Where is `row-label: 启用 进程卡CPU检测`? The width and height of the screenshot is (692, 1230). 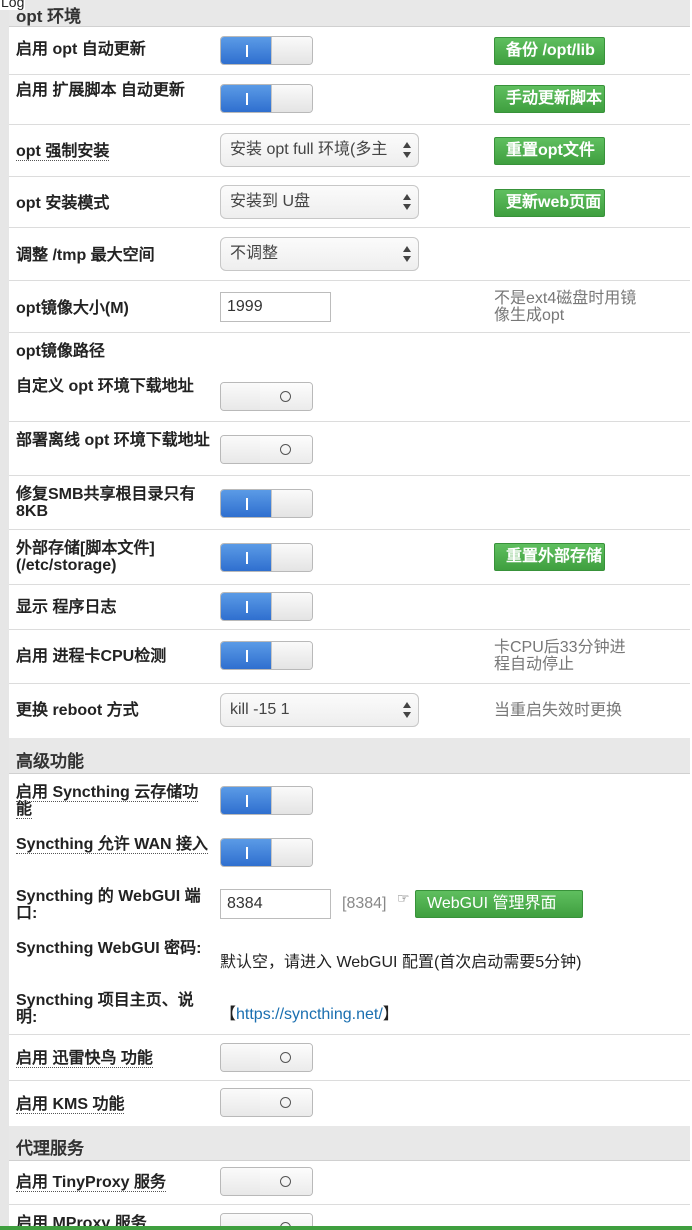 row-label: 启用 进程卡CPU检测 is located at coordinates (91, 656).